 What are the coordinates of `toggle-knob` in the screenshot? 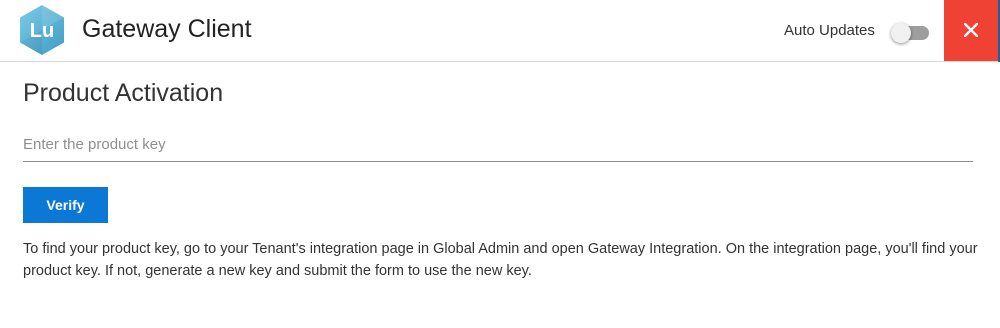 It's located at (901, 33).